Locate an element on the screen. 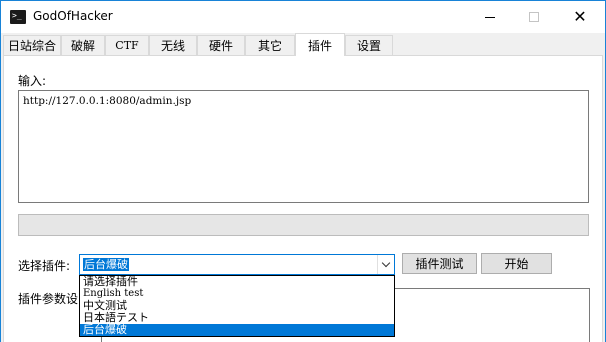  maximize-icon is located at coordinates (534, 17).